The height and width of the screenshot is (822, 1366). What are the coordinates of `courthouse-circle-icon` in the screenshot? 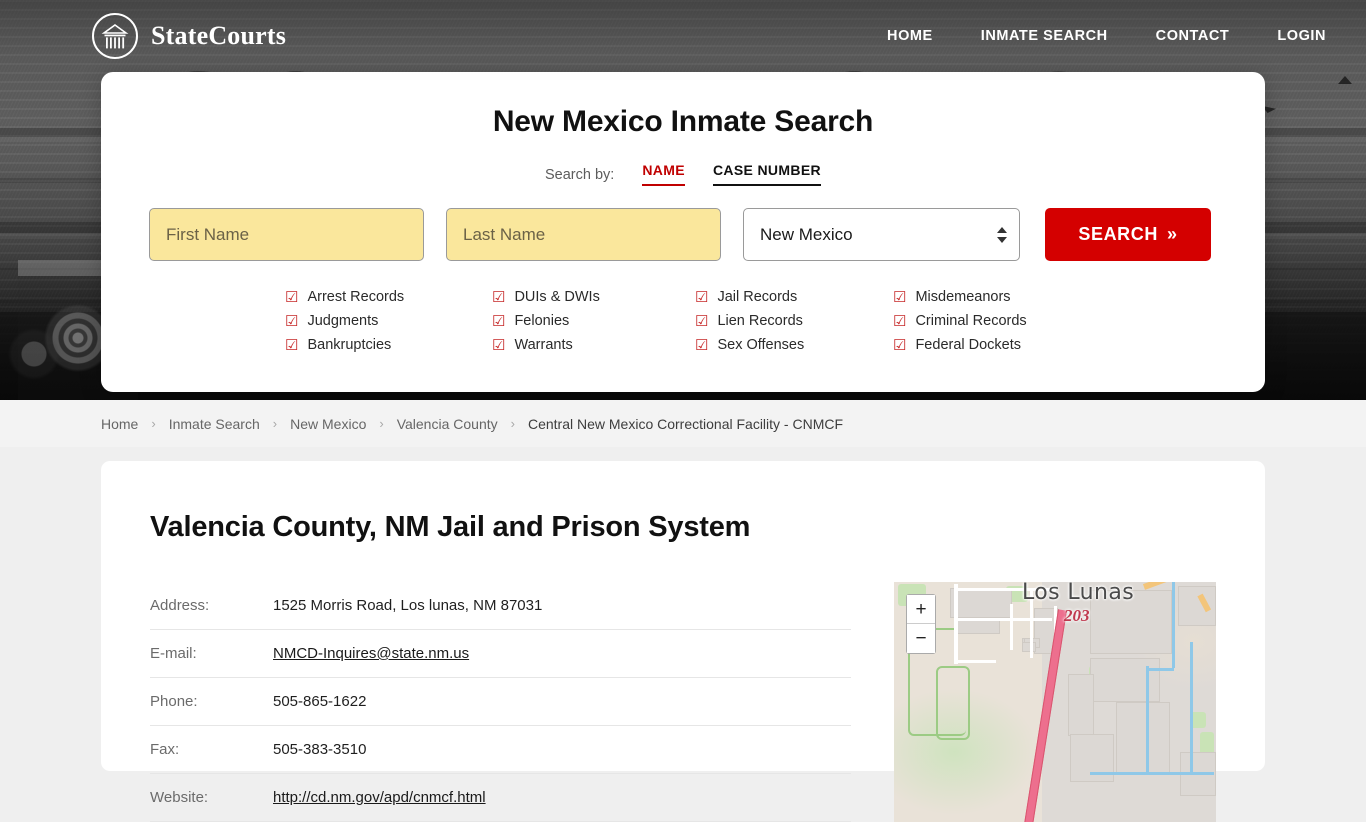 It's located at (115, 36).